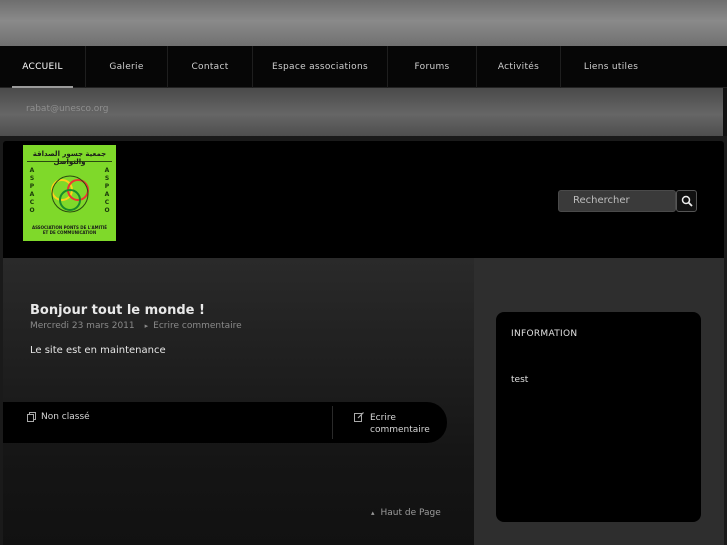 This screenshot has height=545, width=727. What do you see at coordinates (359, 417) in the screenshot?
I see `edit-icon` at bounding box center [359, 417].